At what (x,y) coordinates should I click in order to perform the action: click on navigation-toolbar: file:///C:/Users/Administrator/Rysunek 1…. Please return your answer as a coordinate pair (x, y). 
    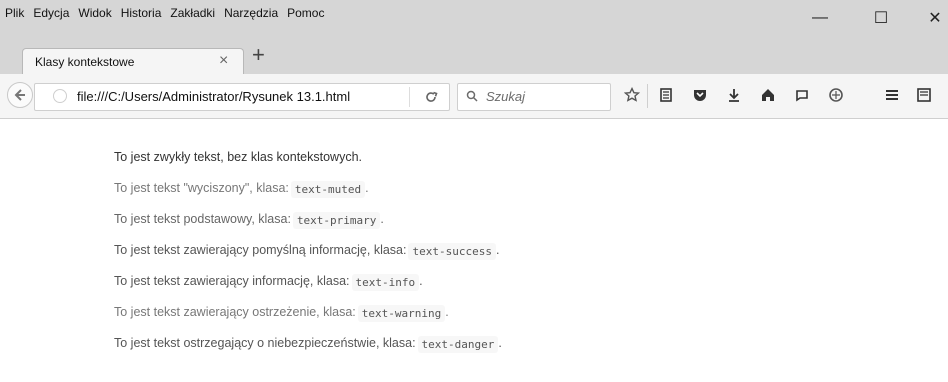
    Looking at the image, I should click on (474, 96).